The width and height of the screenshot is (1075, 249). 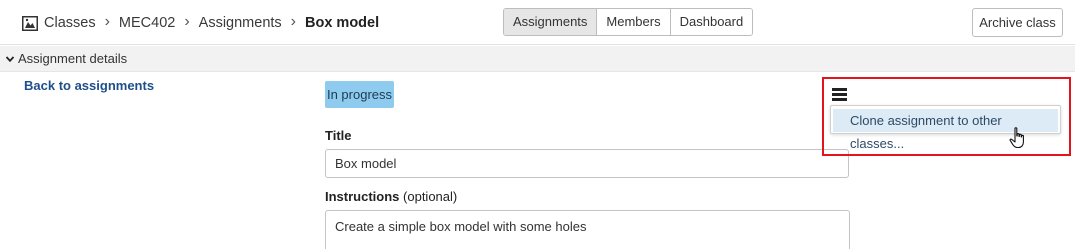 I want to click on tab-assignments: Assignments, so click(x=550, y=22).